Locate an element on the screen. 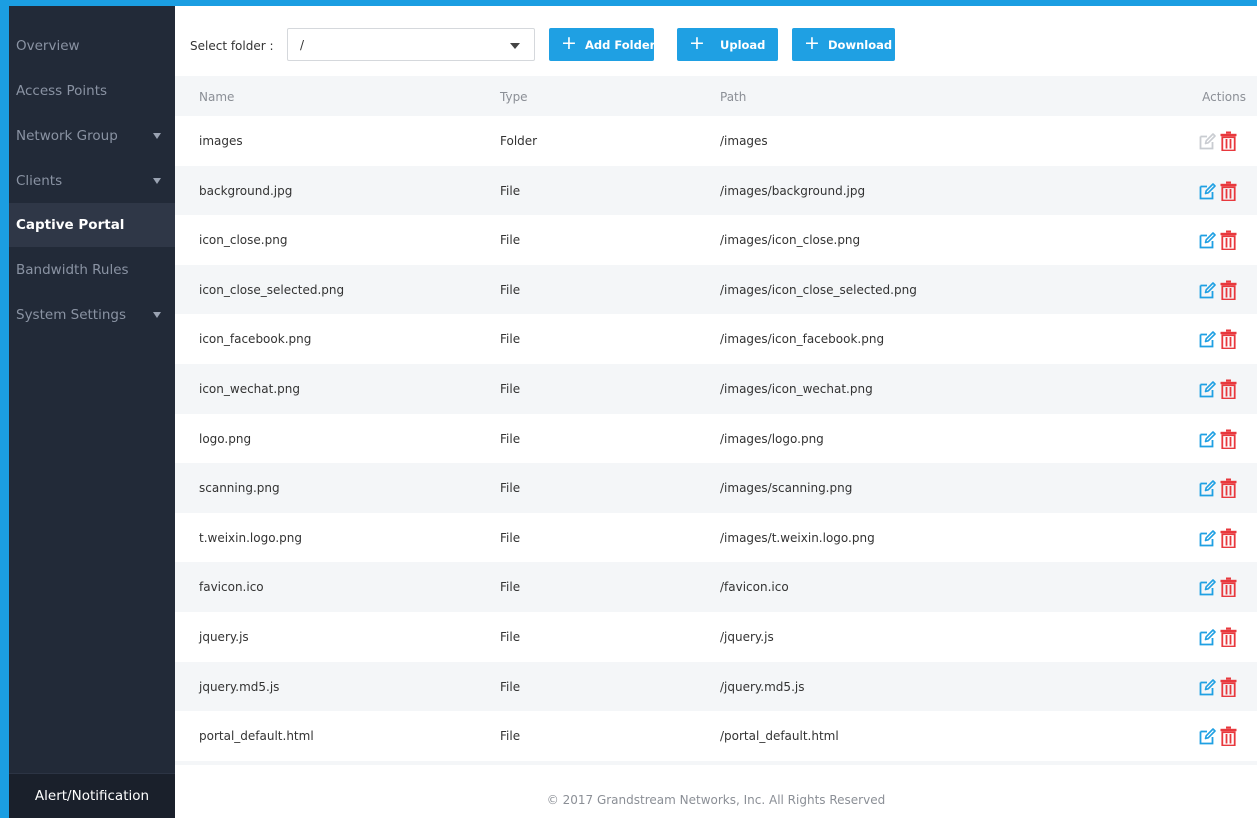  table-row: scanning.png File/images/scanning.png is located at coordinates (716, 488).